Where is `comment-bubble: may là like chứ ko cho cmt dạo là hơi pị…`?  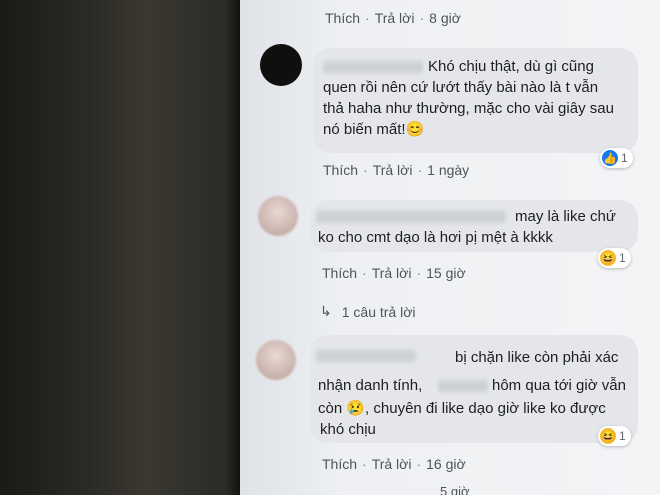
comment-bubble: may là like chứ ko cho cmt dạo là hơi pị… is located at coordinates (474, 226).